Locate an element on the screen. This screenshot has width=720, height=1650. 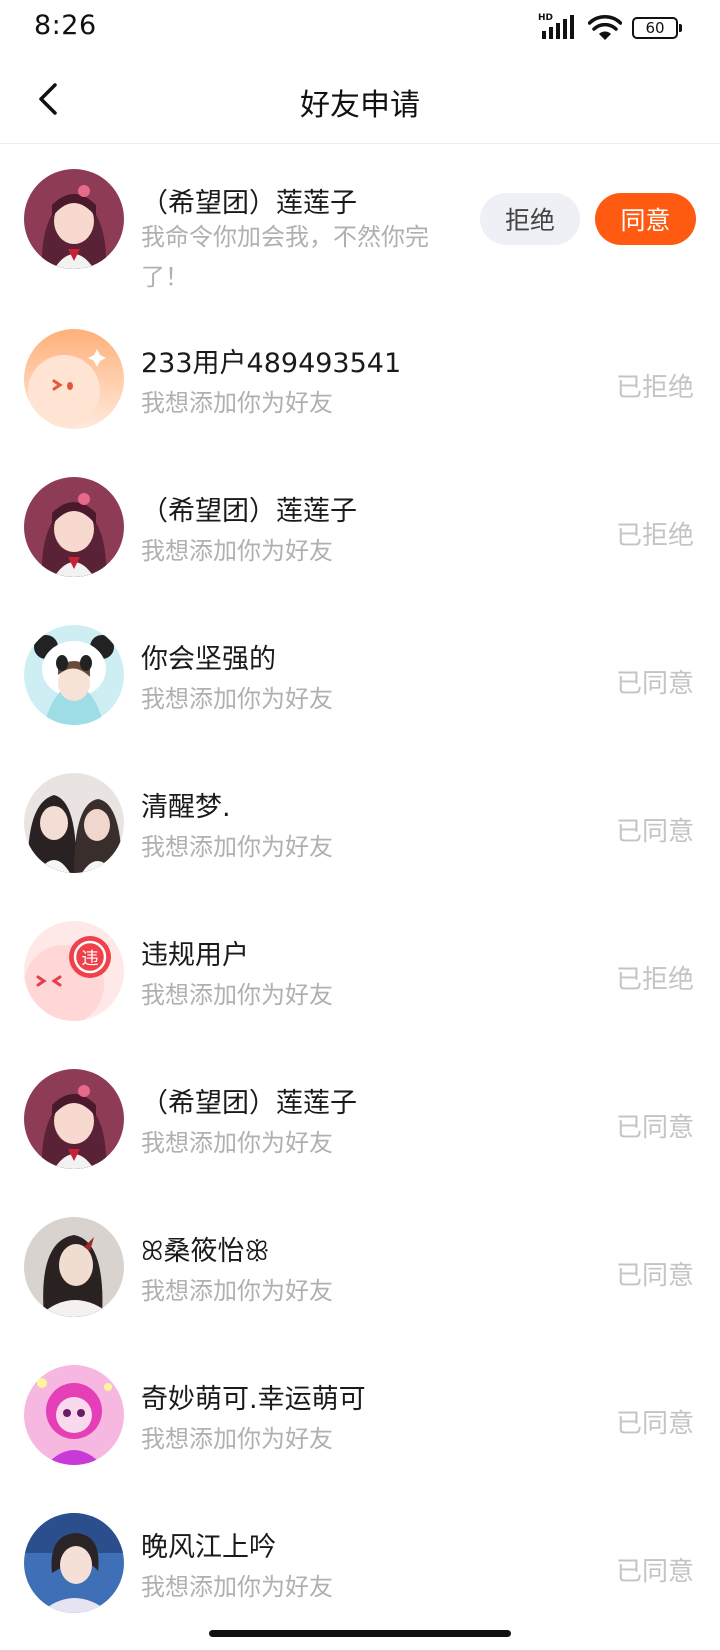
status-icons: HD 60 is located at coordinates (610, 28).